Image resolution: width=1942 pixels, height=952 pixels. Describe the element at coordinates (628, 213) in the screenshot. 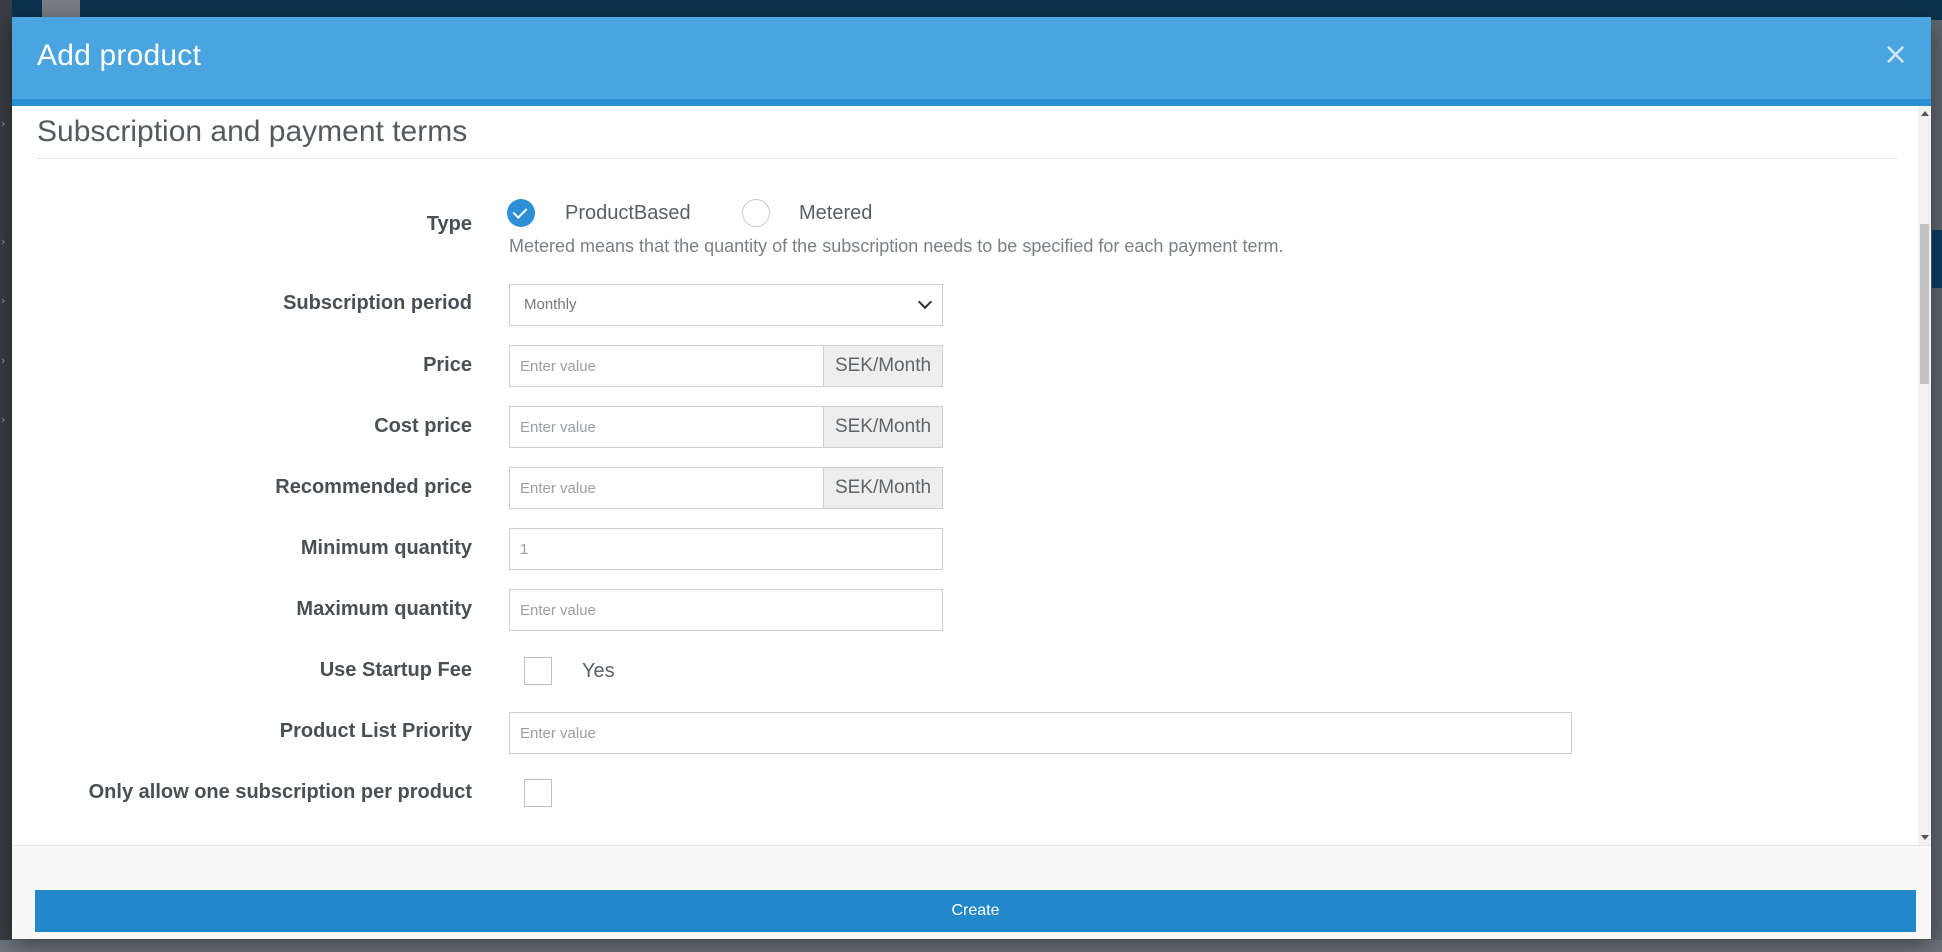

I see `radio-productbased-label: ProductBased` at that location.